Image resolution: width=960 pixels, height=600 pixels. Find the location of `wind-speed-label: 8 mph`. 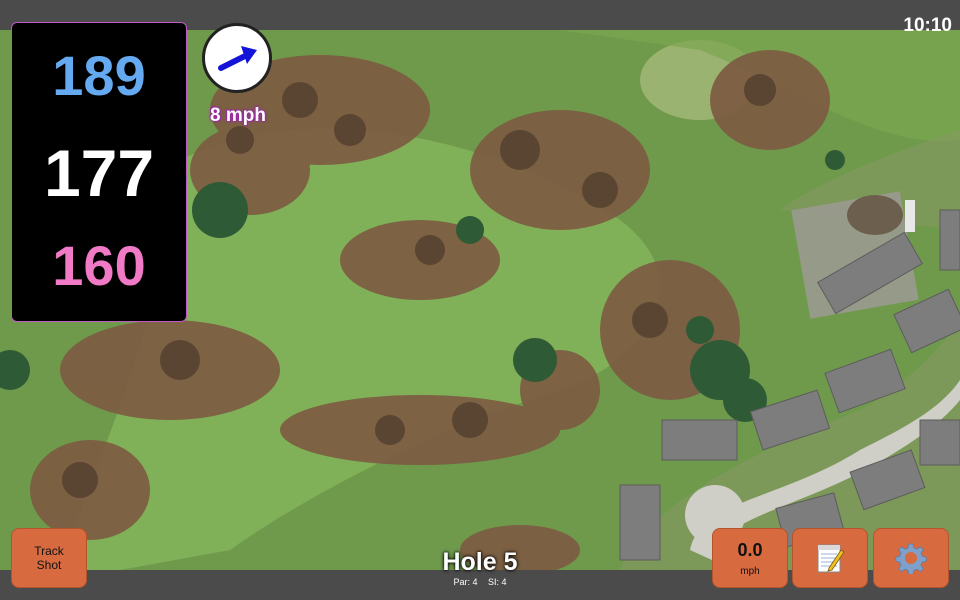

wind-speed-label: 8 mph is located at coordinates (238, 115).